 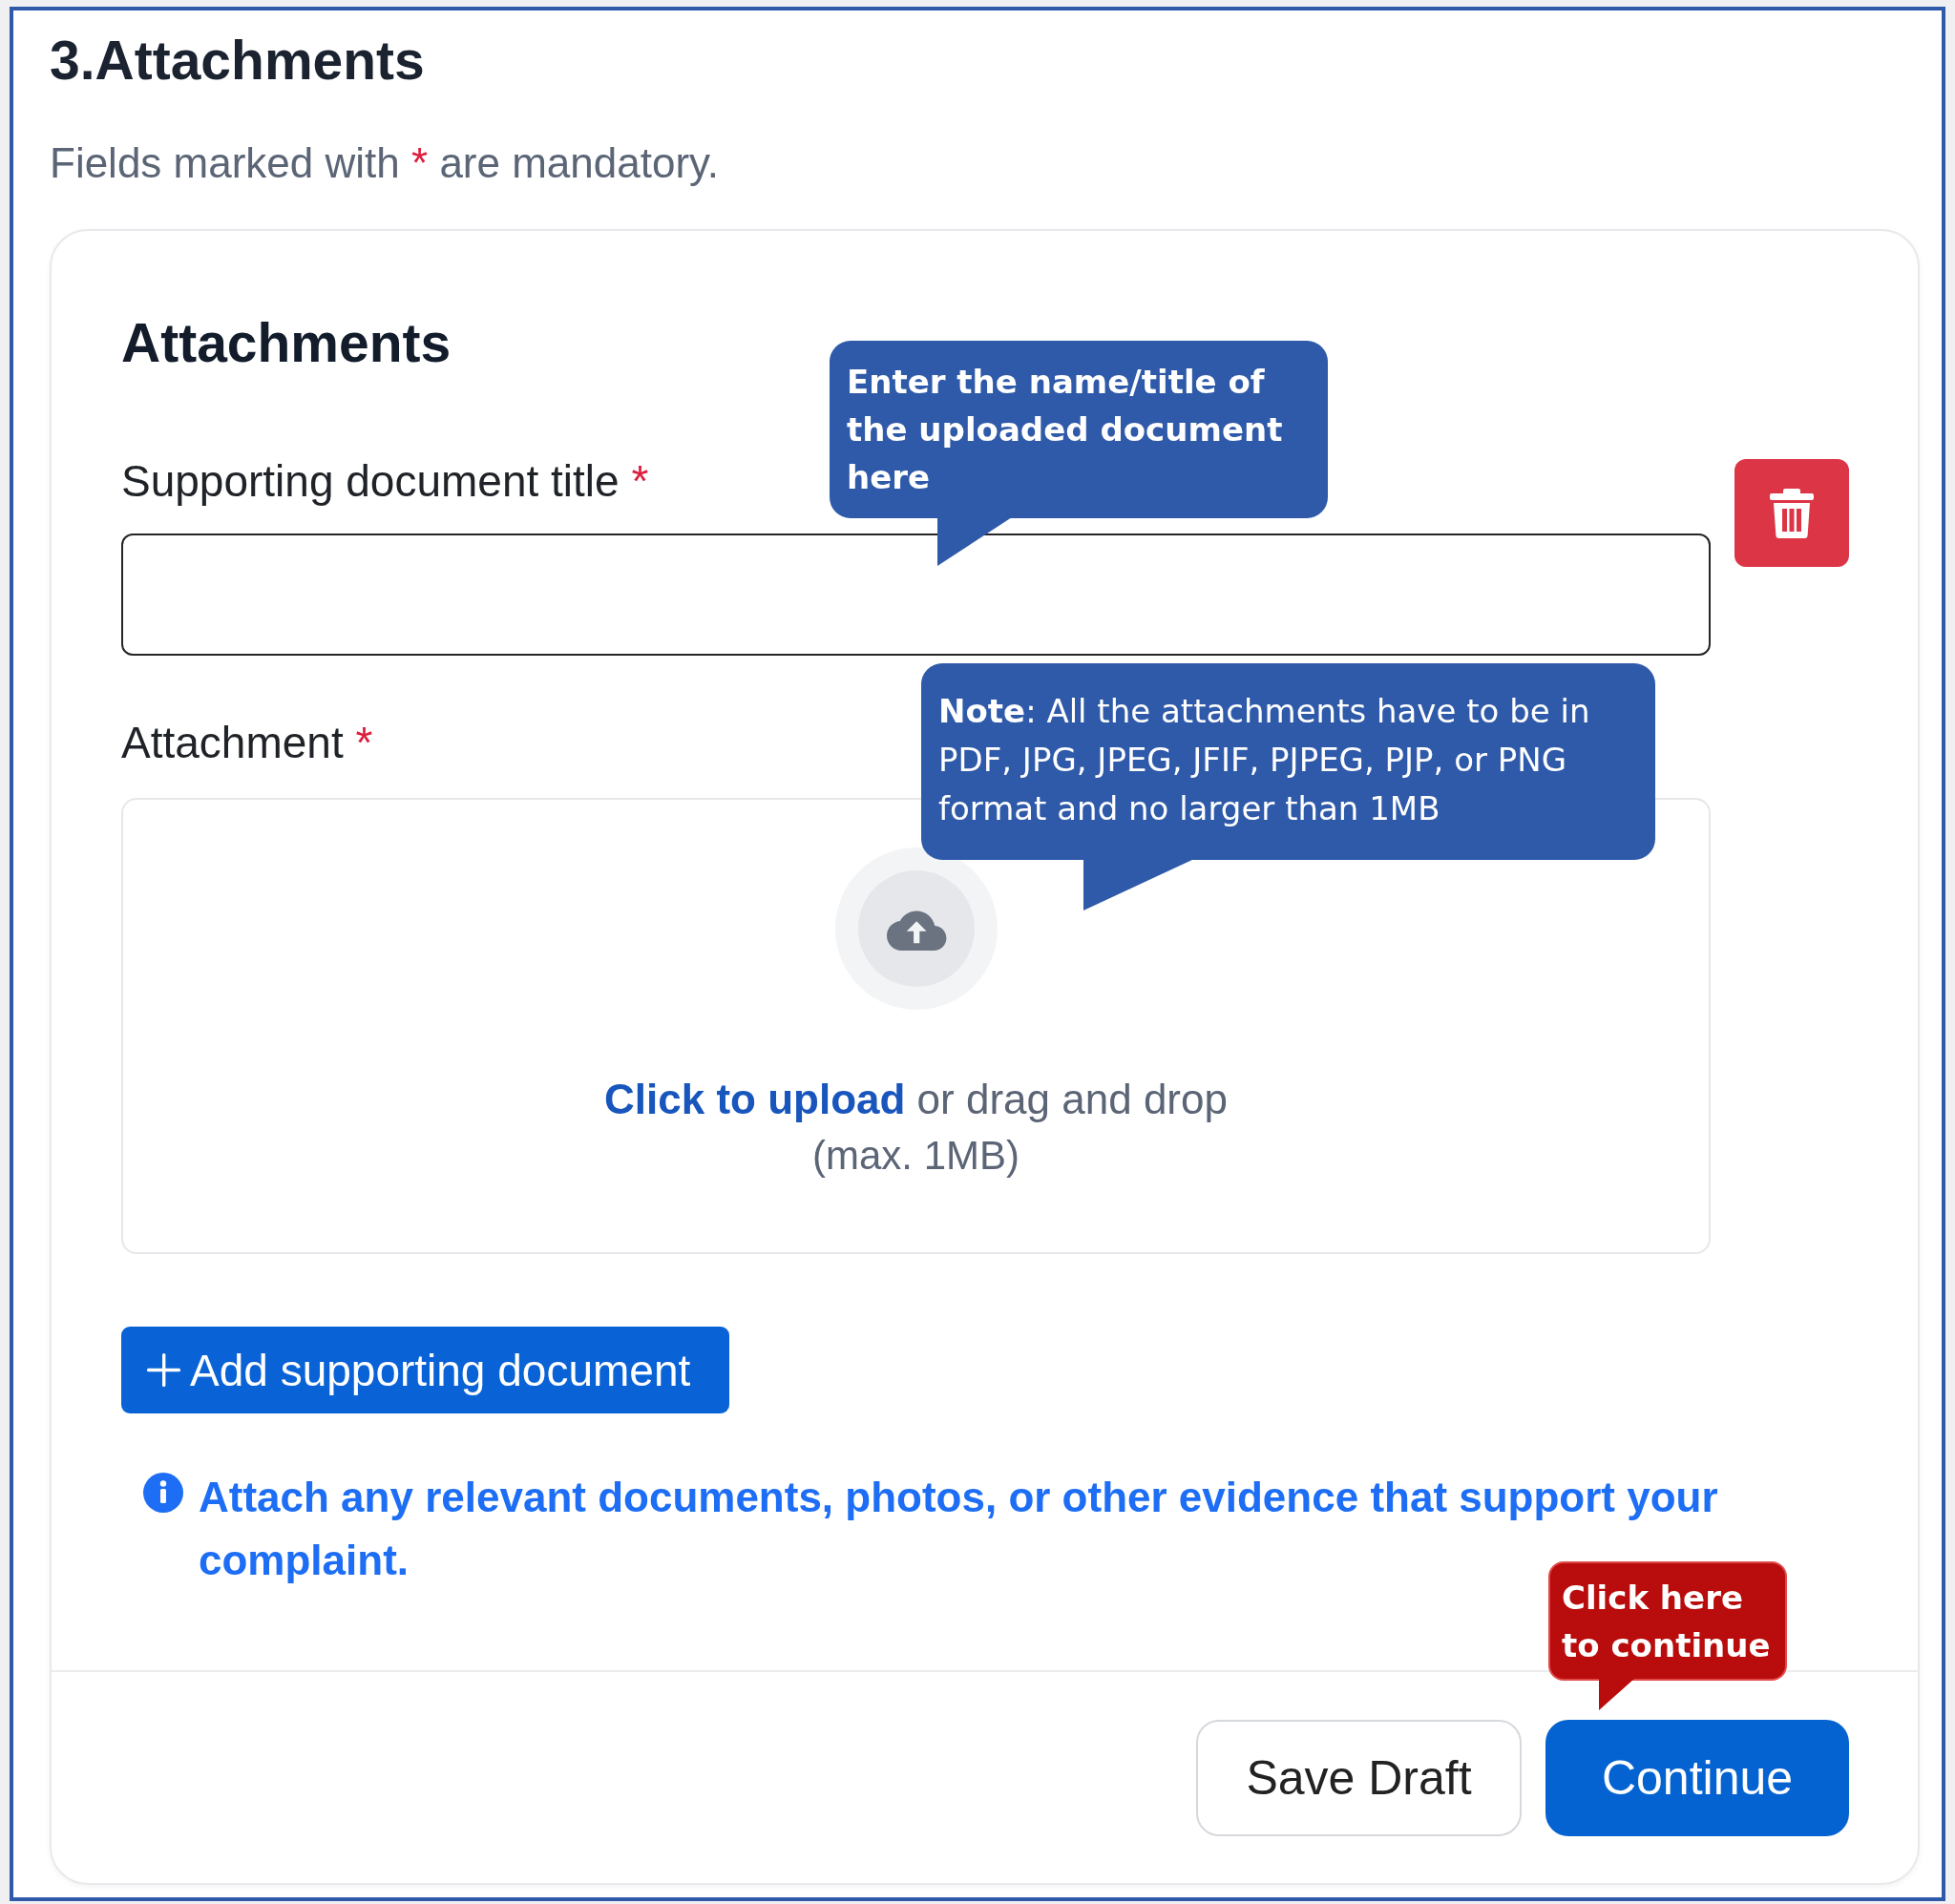 I want to click on plus-icon, so click(x=163, y=1370).